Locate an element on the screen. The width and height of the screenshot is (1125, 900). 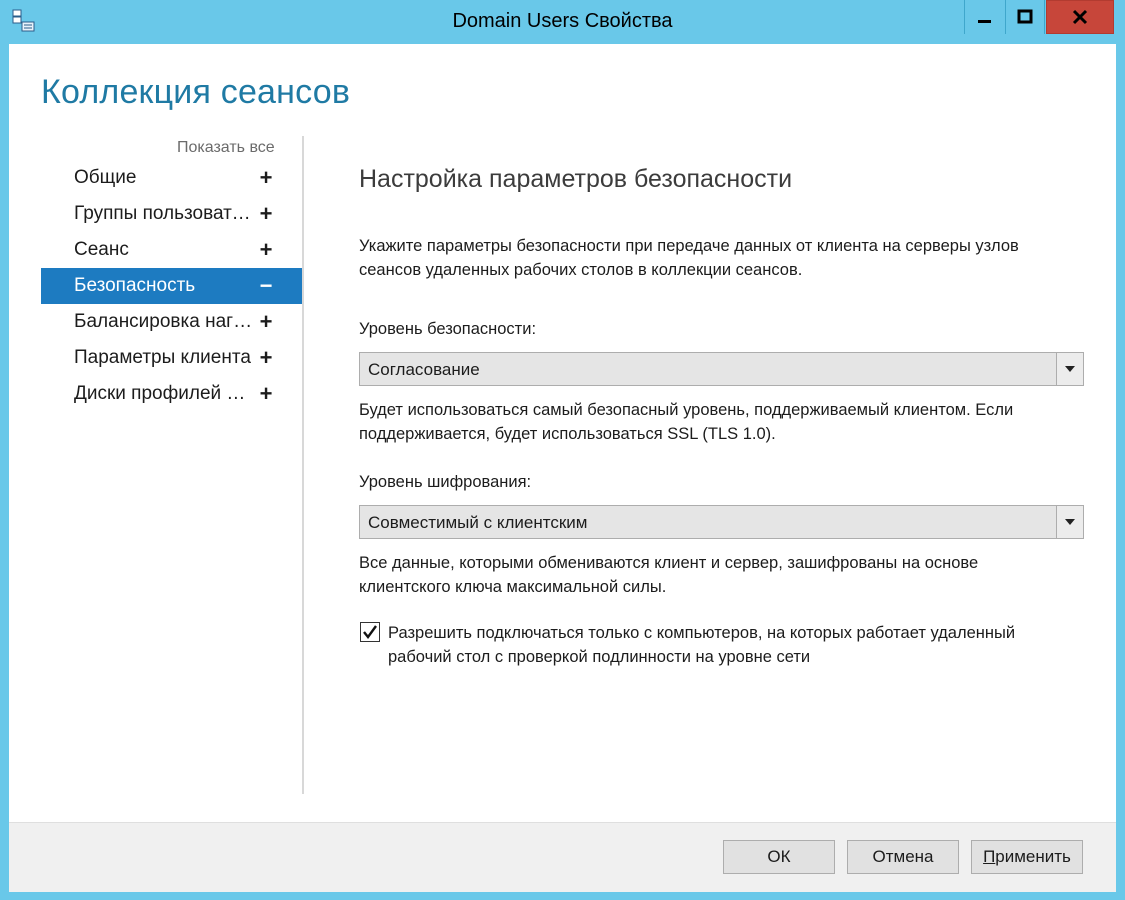
apply-button: Применить is located at coordinates (1027, 857).